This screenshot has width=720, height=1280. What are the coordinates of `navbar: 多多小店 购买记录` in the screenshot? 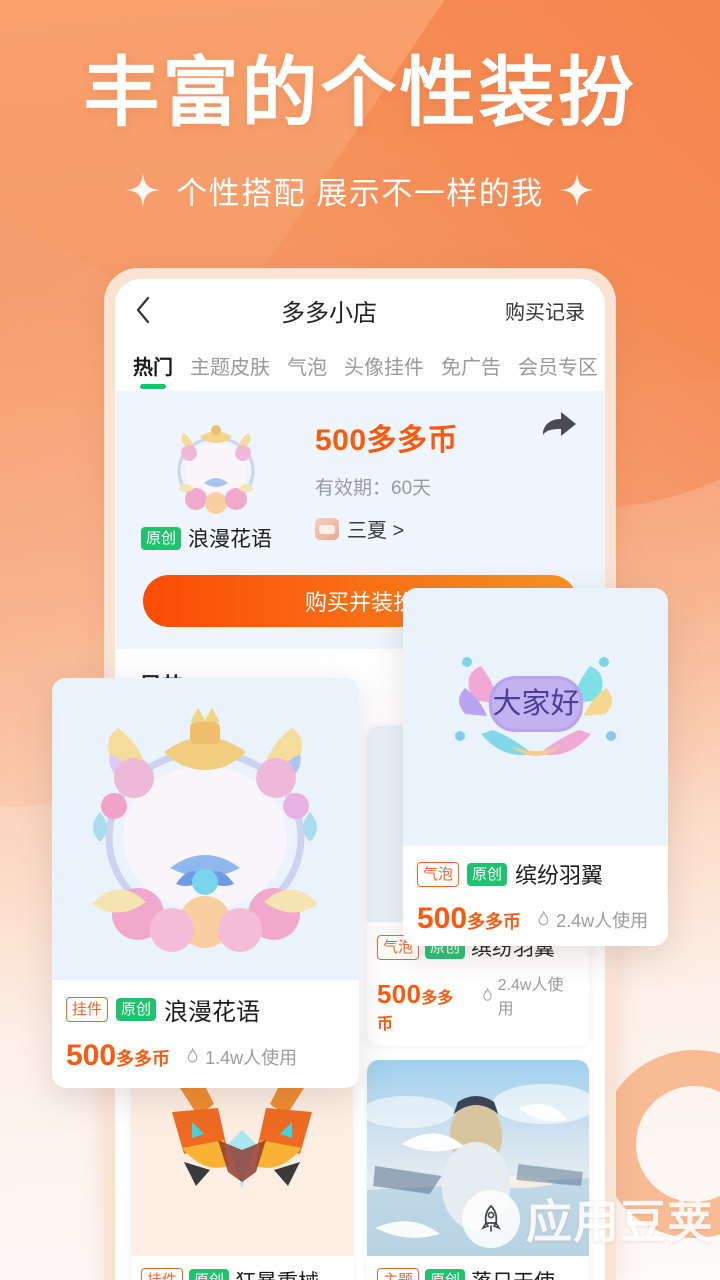 It's located at (360, 310).